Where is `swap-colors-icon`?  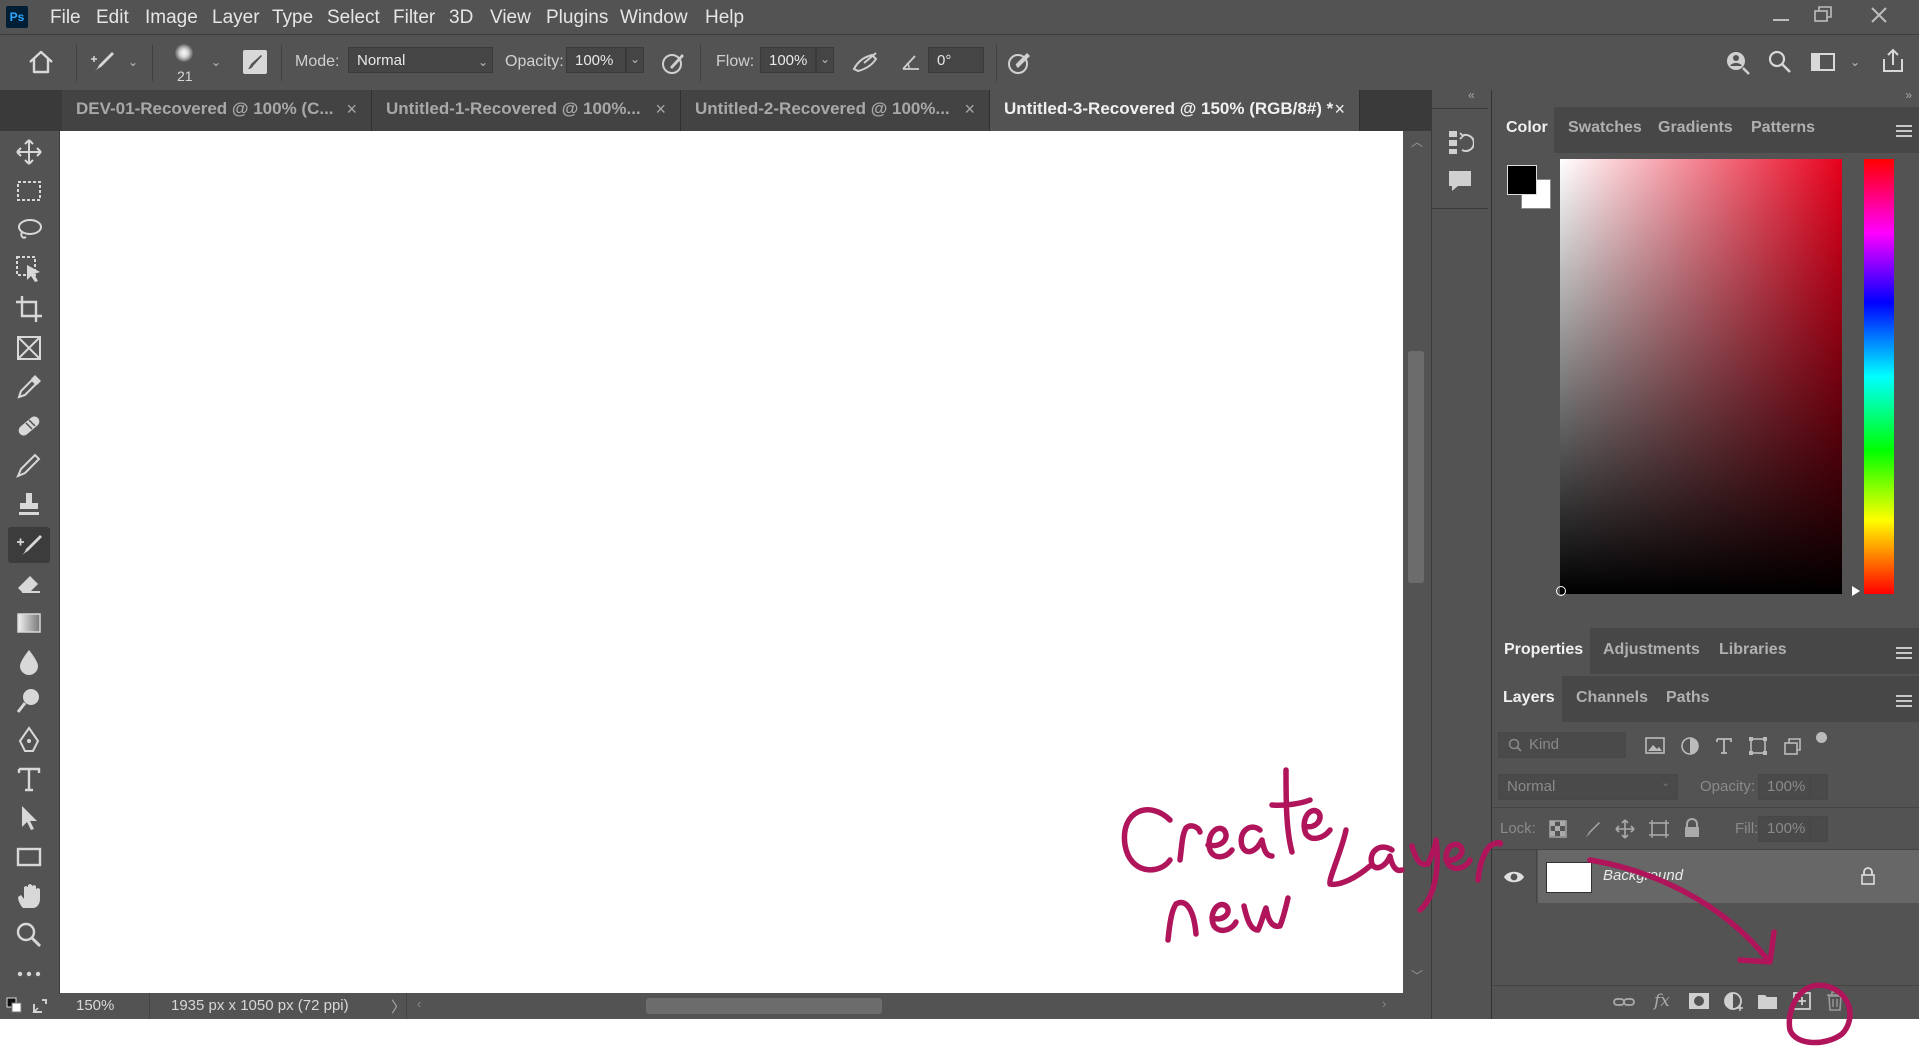 swap-colors-icon is located at coordinates (40, 1006).